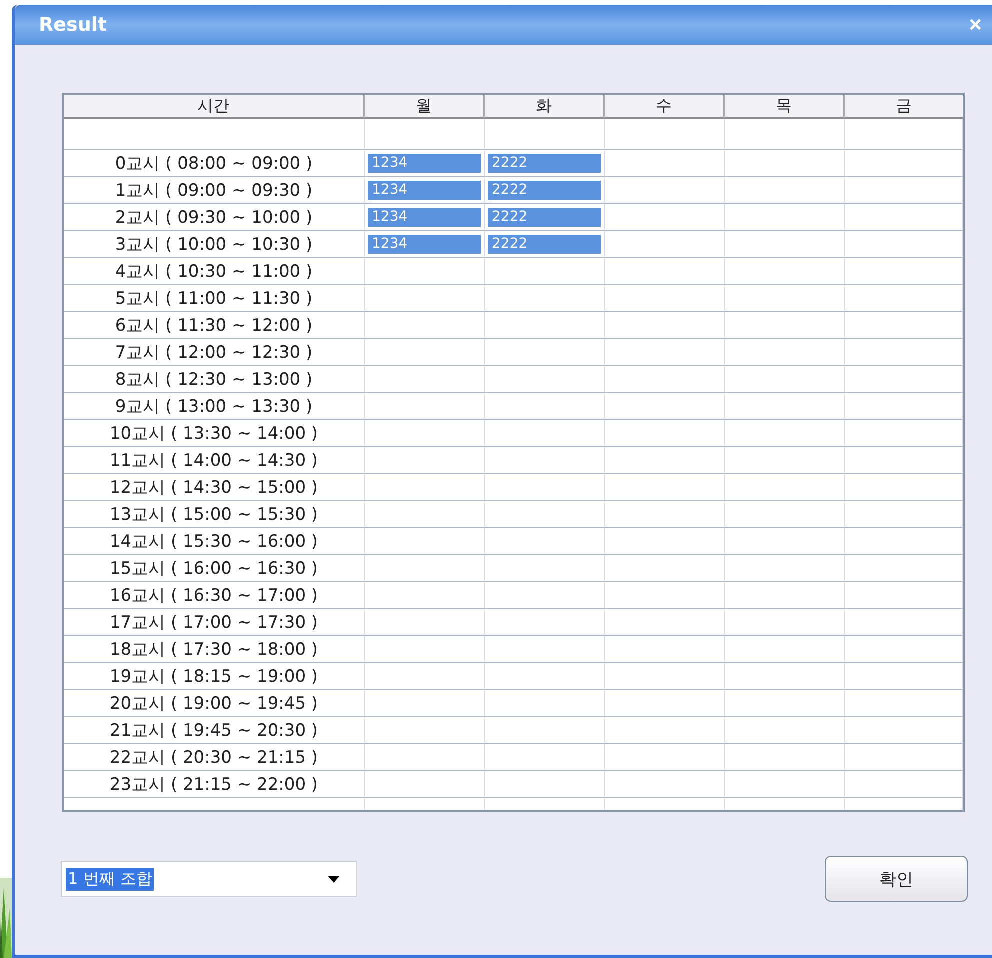 This screenshot has width=992, height=958. Describe the element at coordinates (214, 622) in the screenshot. I see `period-cell: 17교시 ( 17:00 ~ 17:30 )` at that location.